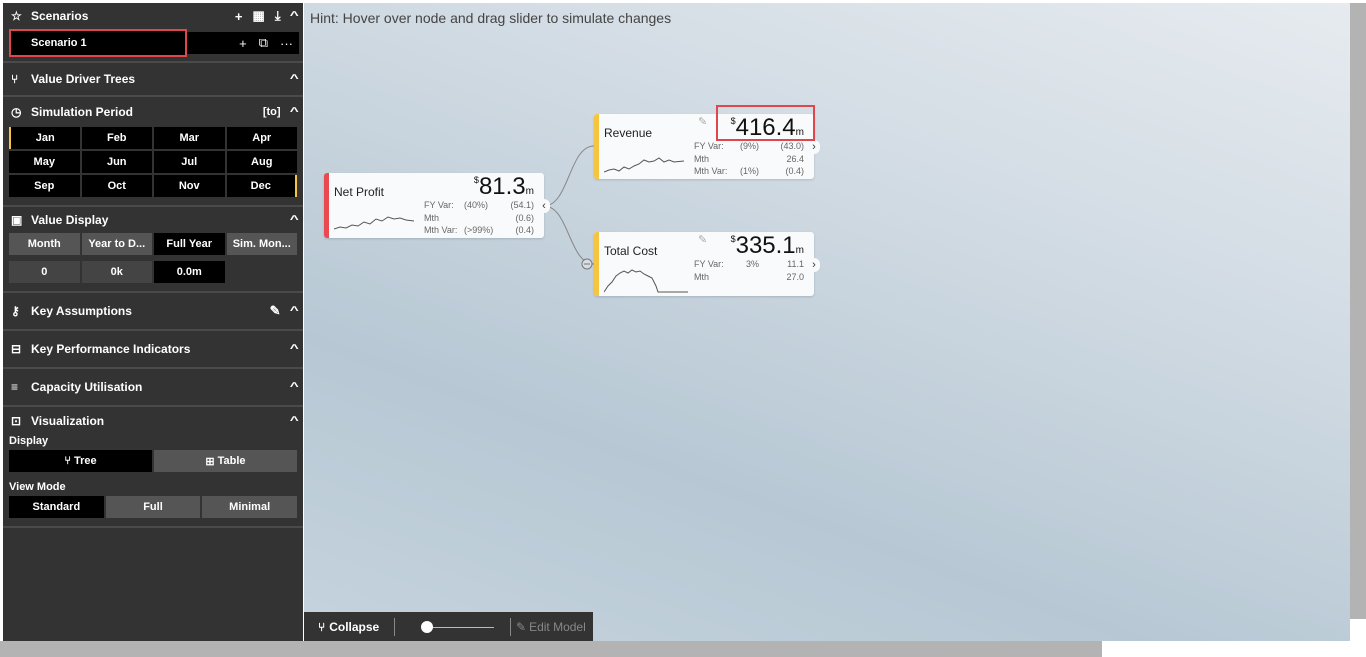  Describe the element at coordinates (326, 205) in the screenshot. I see `node-status-bar` at that location.